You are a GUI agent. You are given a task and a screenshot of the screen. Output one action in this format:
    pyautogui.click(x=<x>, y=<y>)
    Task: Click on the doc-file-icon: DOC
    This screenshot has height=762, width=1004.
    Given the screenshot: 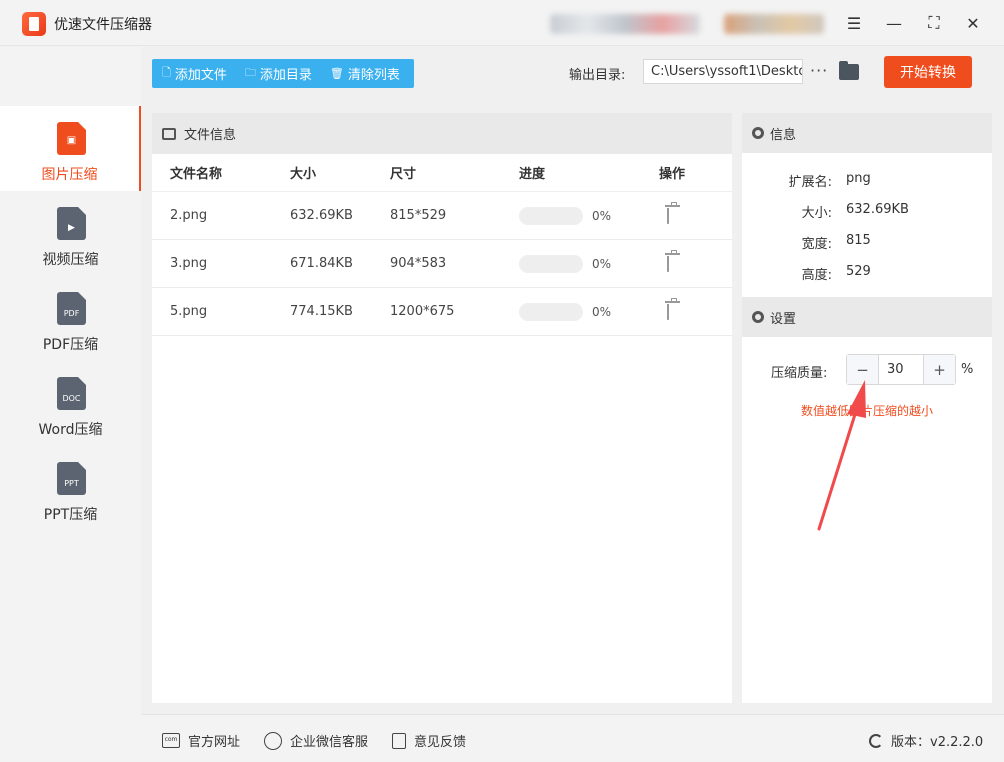 What is the action you would take?
    pyautogui.click(x=71, y=393)
    